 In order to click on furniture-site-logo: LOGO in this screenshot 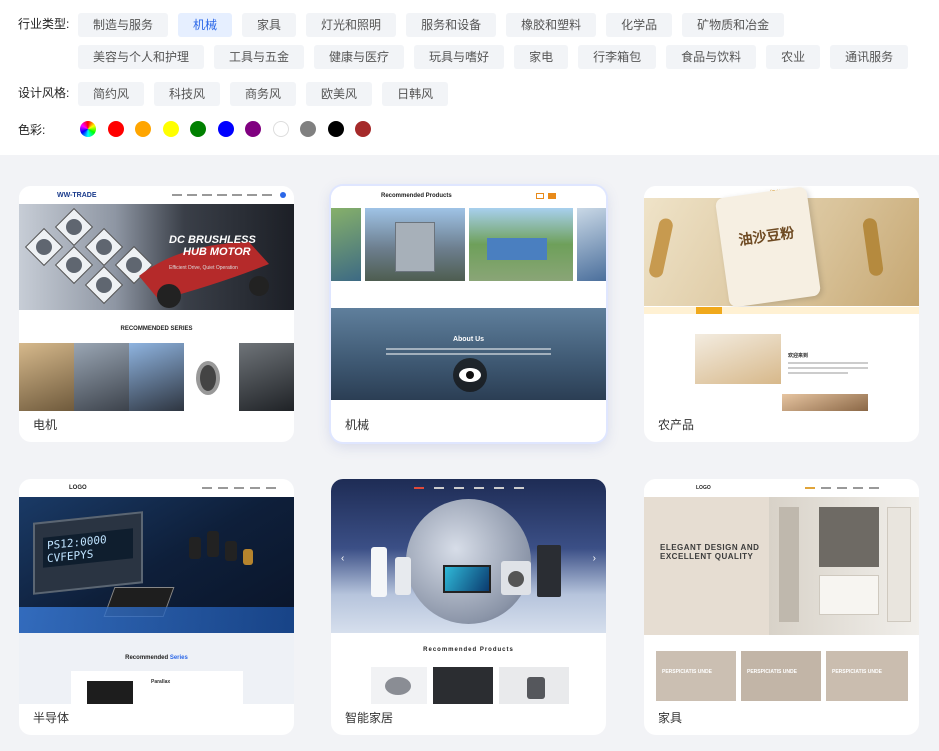, I will do `click(703, 488)`.